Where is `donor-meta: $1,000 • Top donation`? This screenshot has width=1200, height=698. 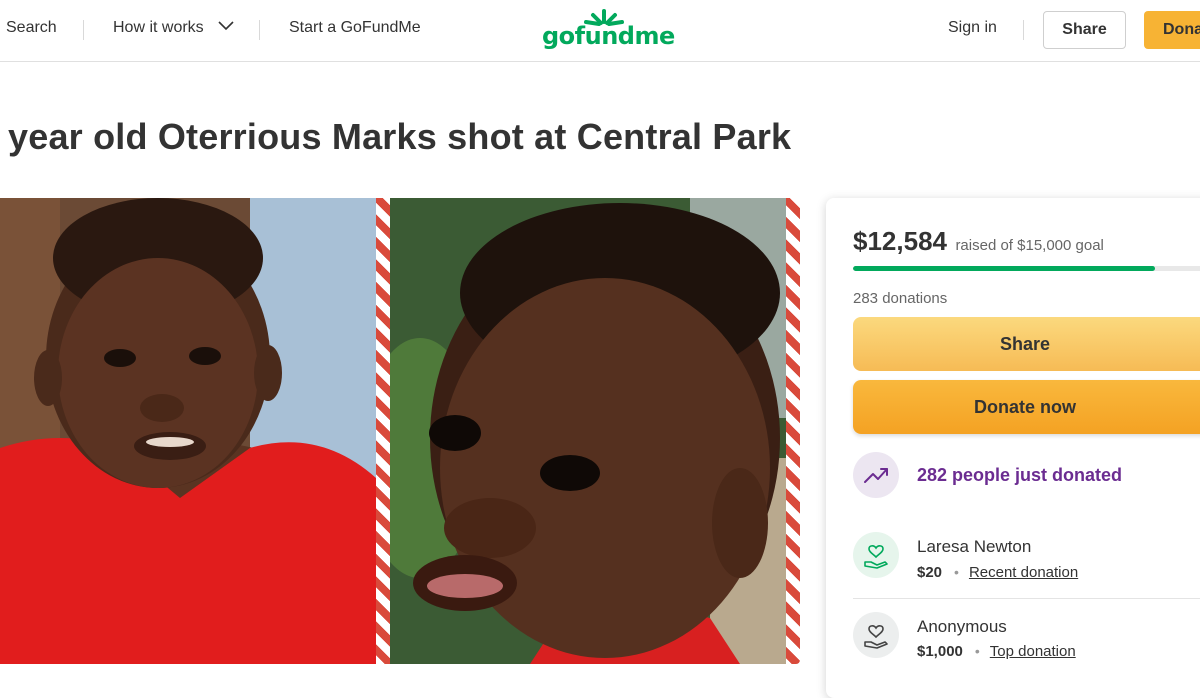 donor-meta: $1,000 • Top donation is located at coordinates (996, 651).